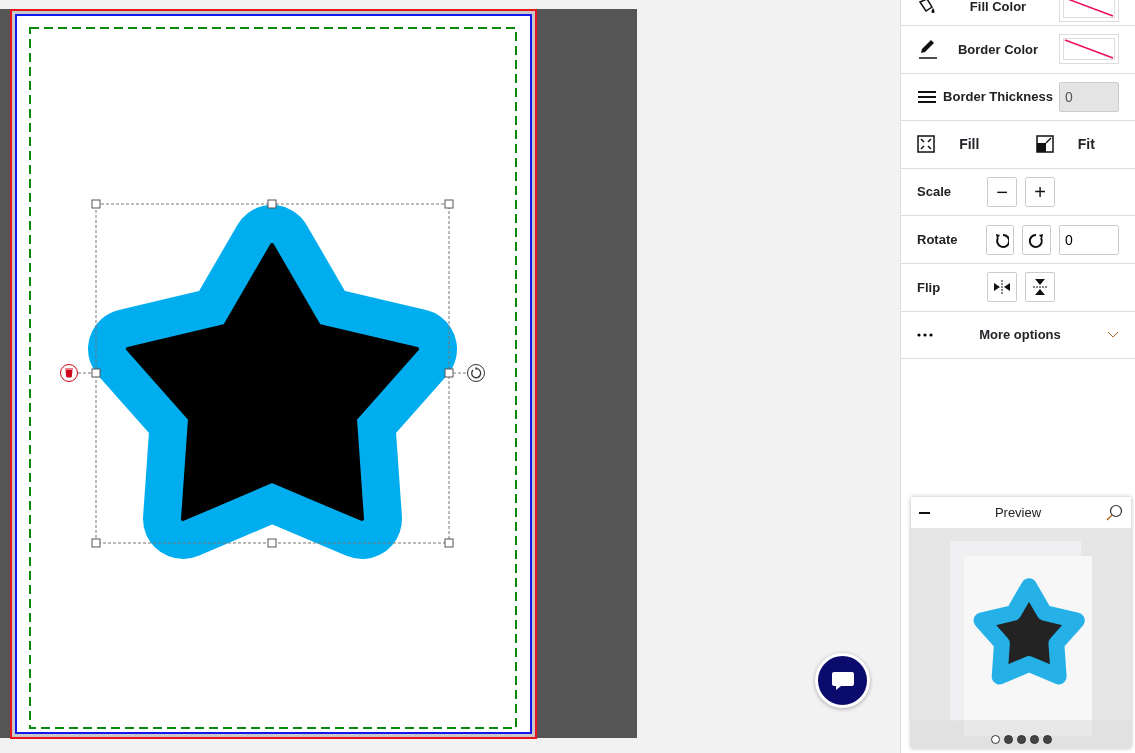  Describe the element at coordinates (1020, 335) in the screenshot. I see `more-options-button: More options` at that location.